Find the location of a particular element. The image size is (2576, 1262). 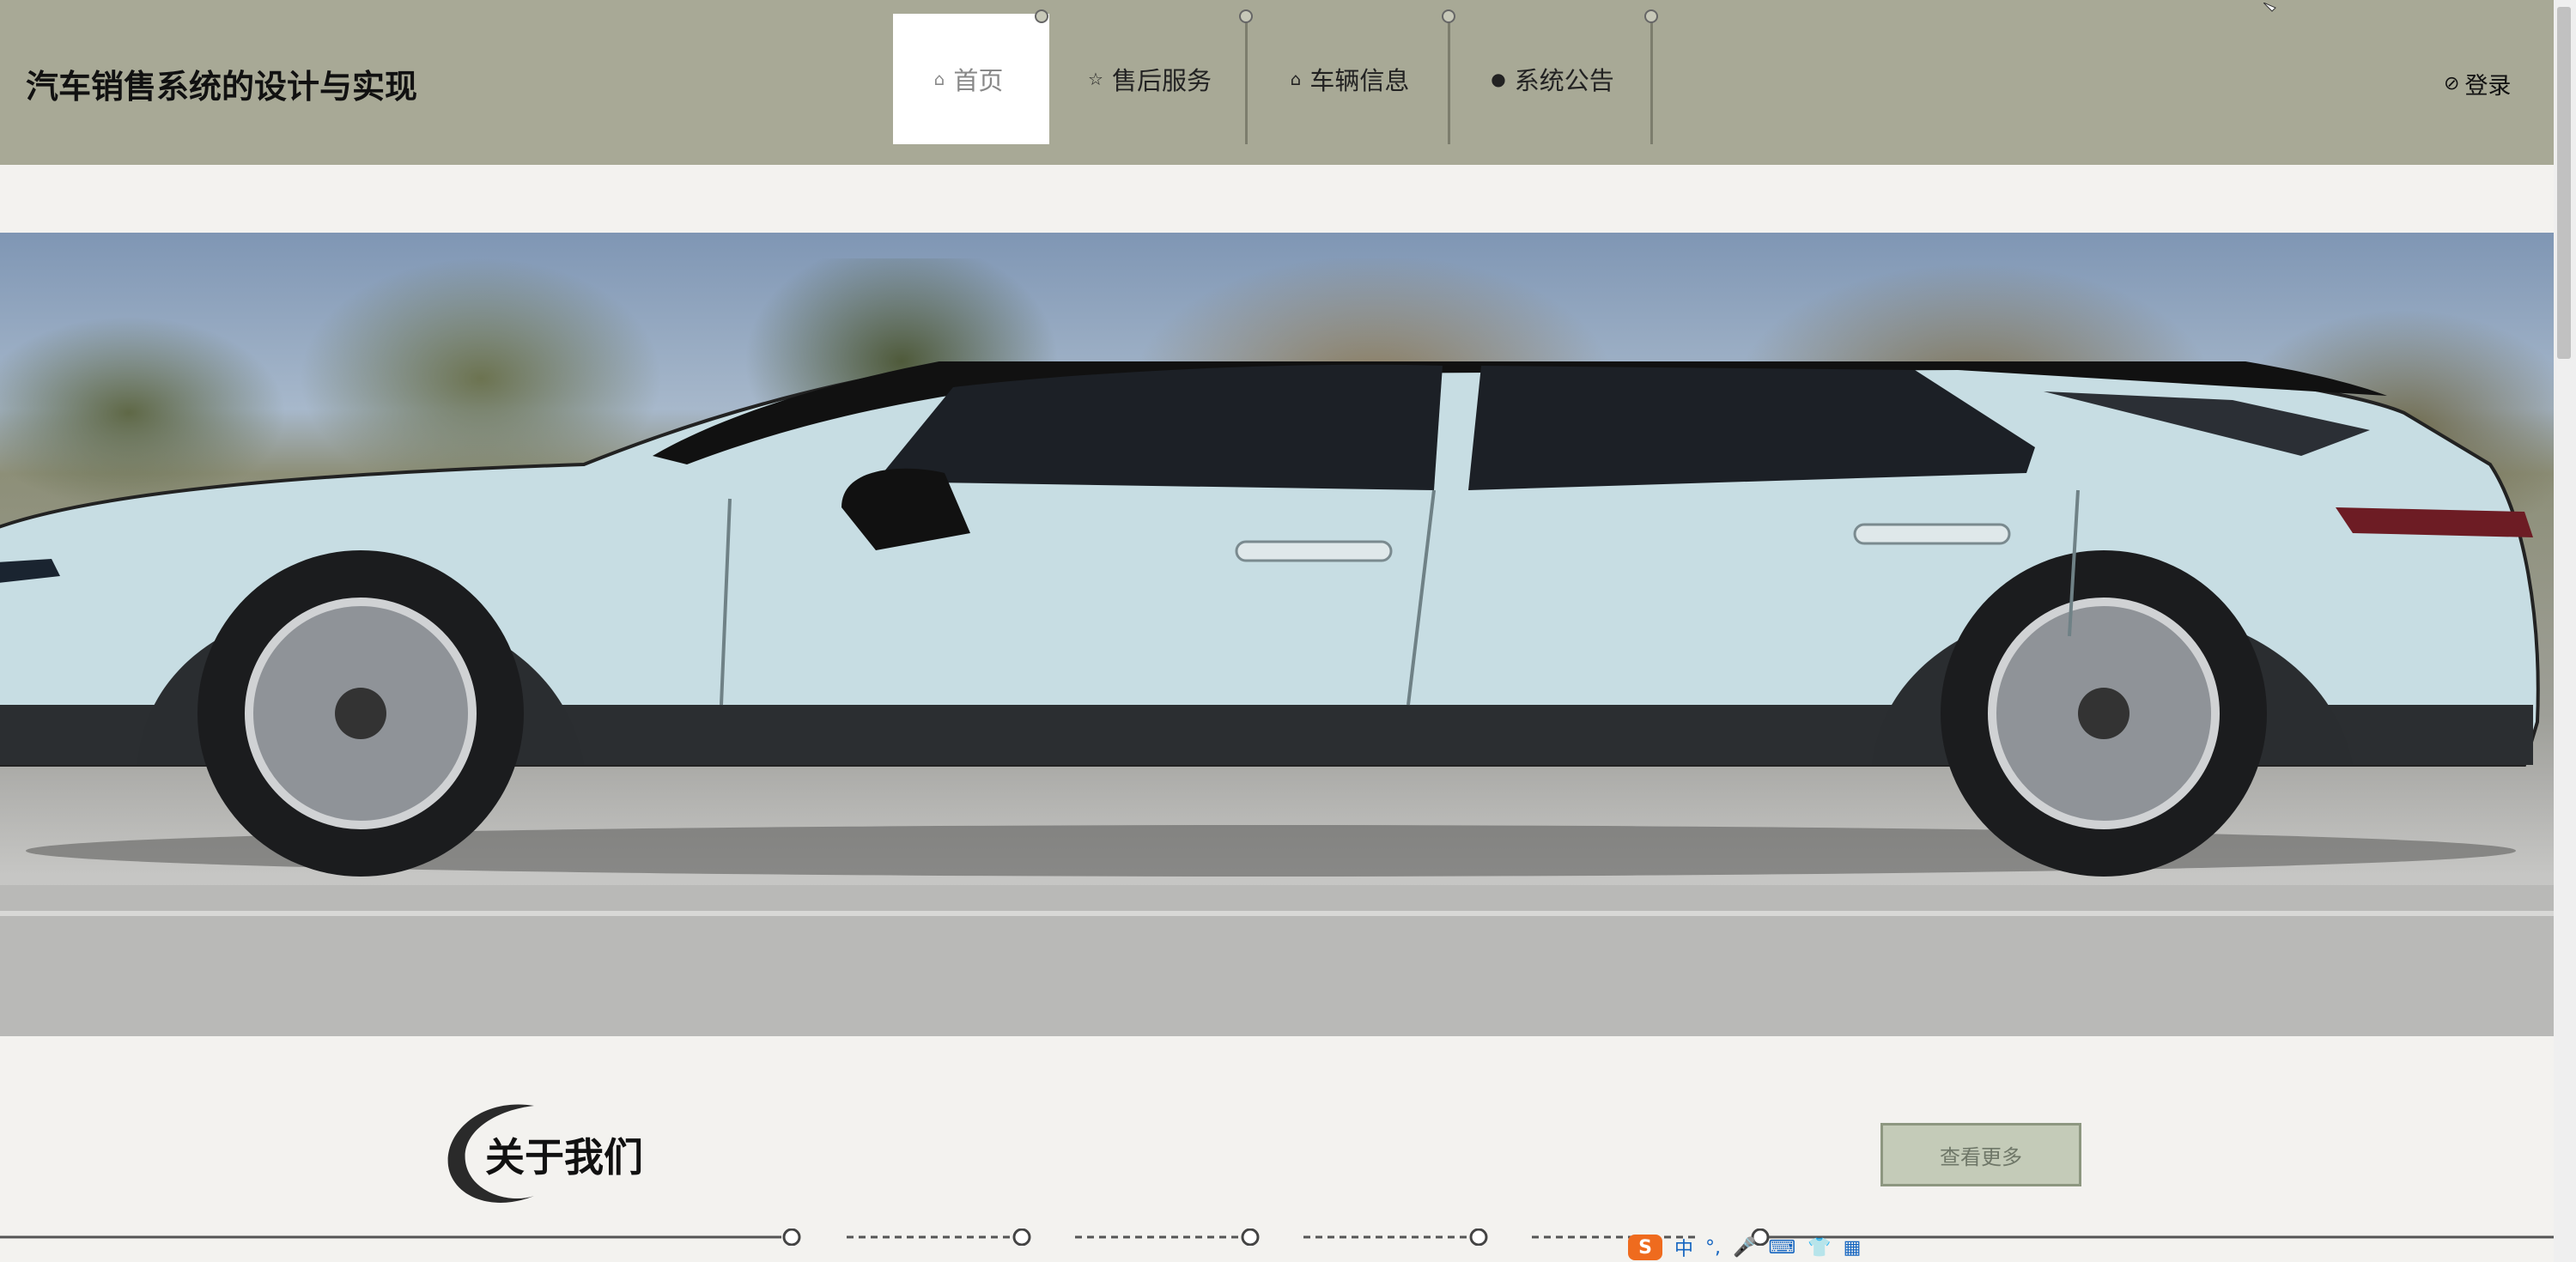

nav-vehicle-info-label: 车辆信息 is located at coordinates (1360, 80).